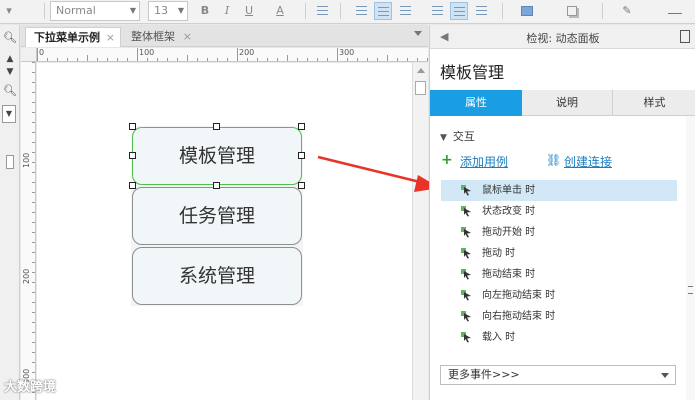 The height and width of the screenshot is (400, 695). I want to click on more-events-select: 更多事件>>>, so click(558, 375).